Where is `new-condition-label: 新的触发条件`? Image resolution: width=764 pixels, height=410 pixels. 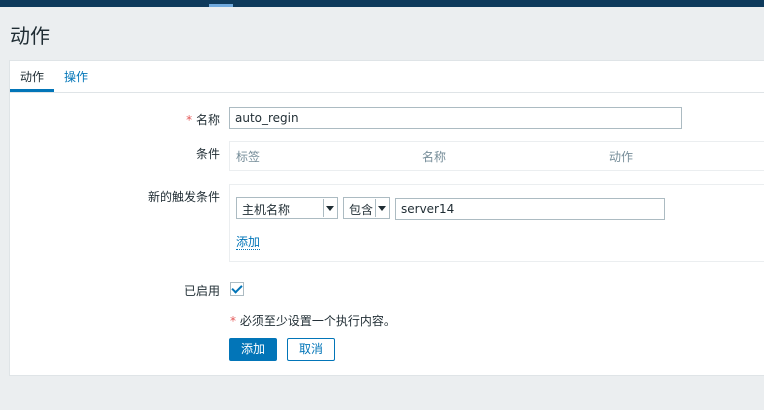
new-condition-label: 新的触发条件 is located at coordinates (183, 197).